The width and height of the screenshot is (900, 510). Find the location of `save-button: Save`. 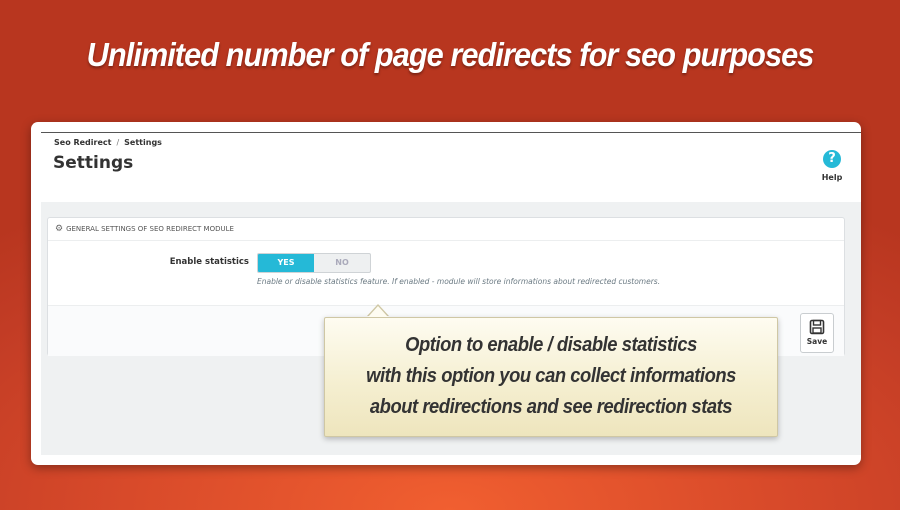

save-button: Save is located at coordinates (817, 333).